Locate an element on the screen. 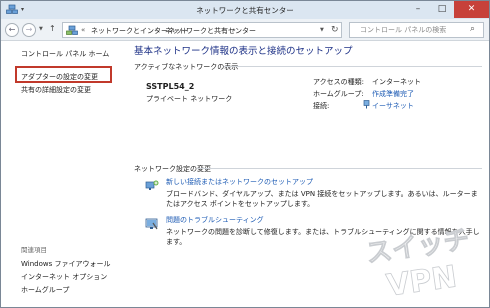  watermark-line-2: VPN is located at coordinates (421, 280).